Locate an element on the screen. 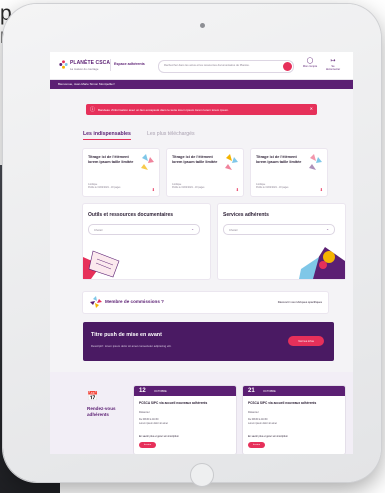 Image resolution: width=385 pixels, height=493 pixels. commission-icon is located at coordinates (96, 302).